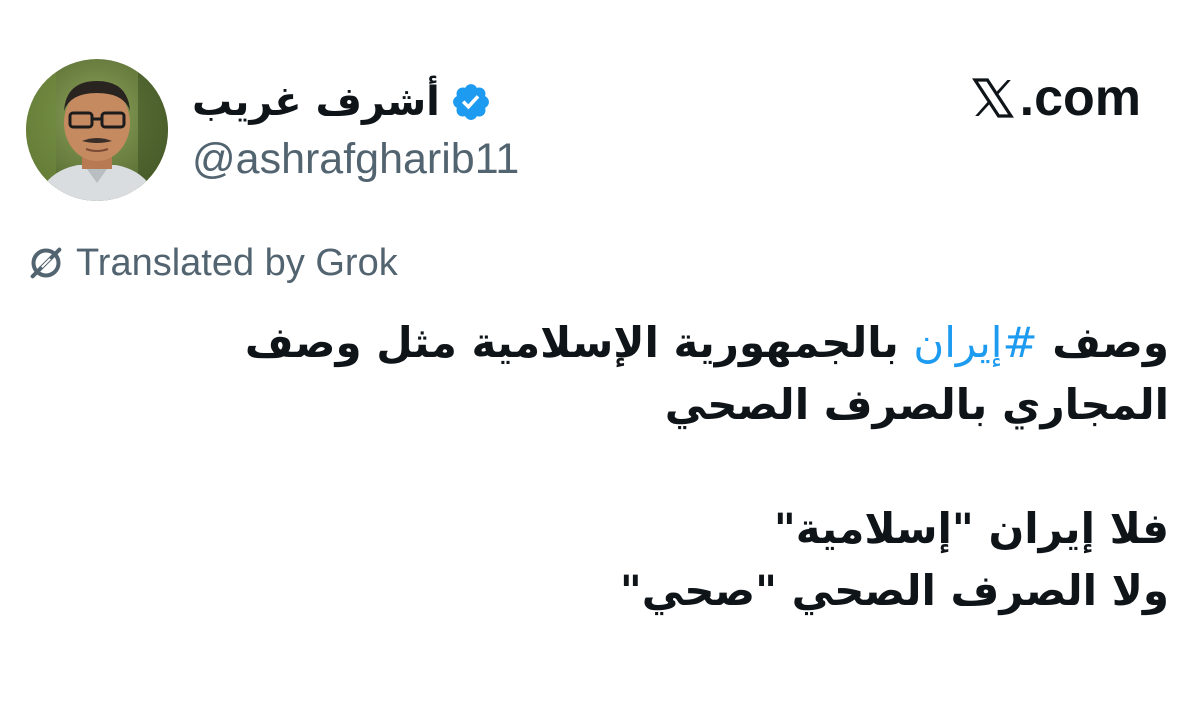 This screenshot has width=1199, height=708. Describe the element at coordinates (1080, 98) in the screenshot. I see `site-name: .com` at that location.